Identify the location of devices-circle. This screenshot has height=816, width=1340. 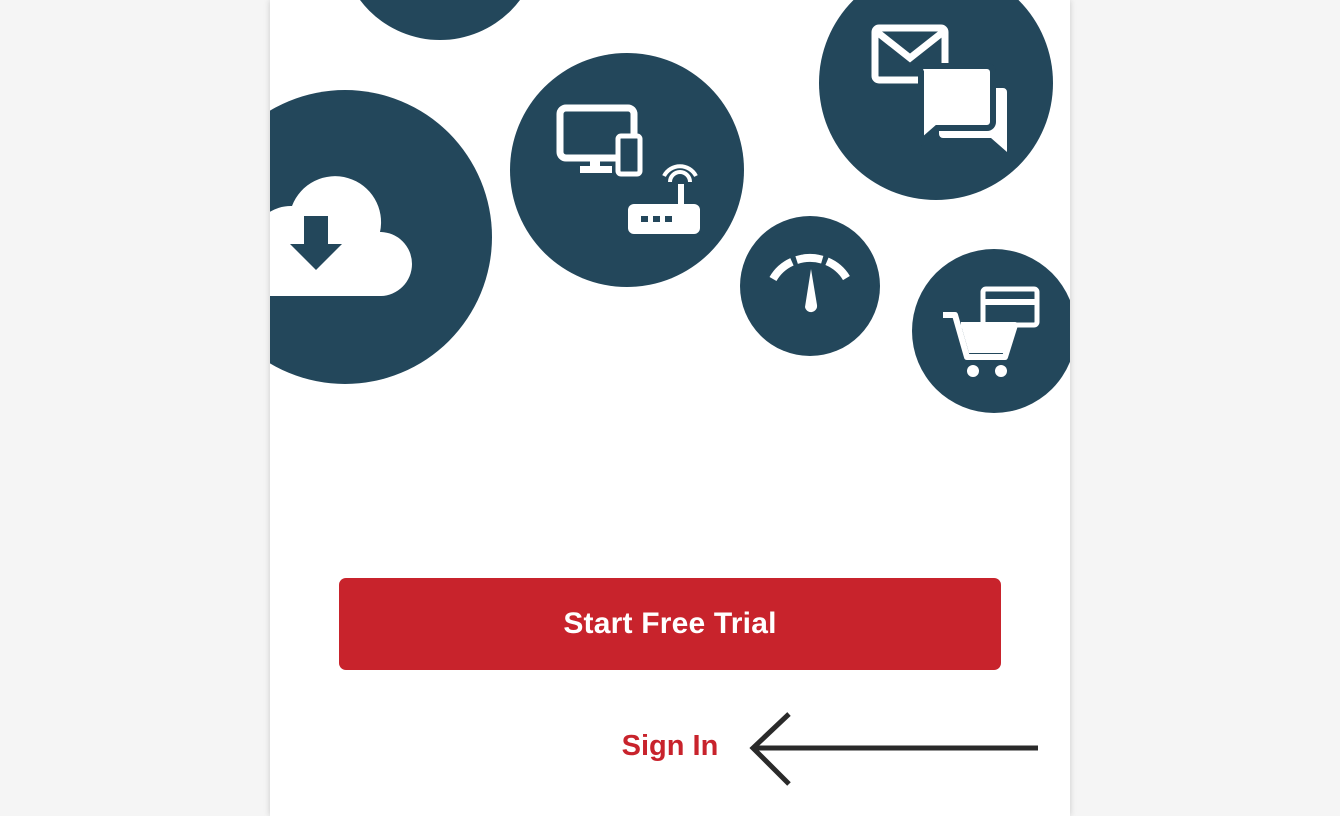
(627, 170).